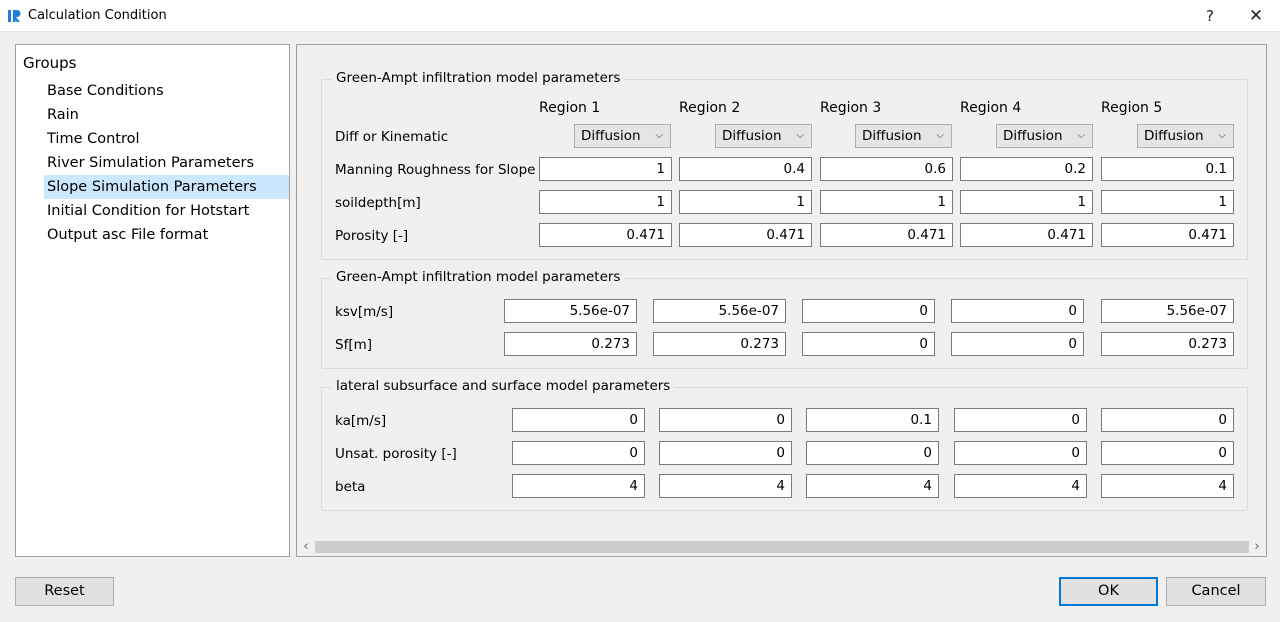  Describe the element at coordinates (991, 108) in the screenshot. I see `region-header: Region 4` at that location.